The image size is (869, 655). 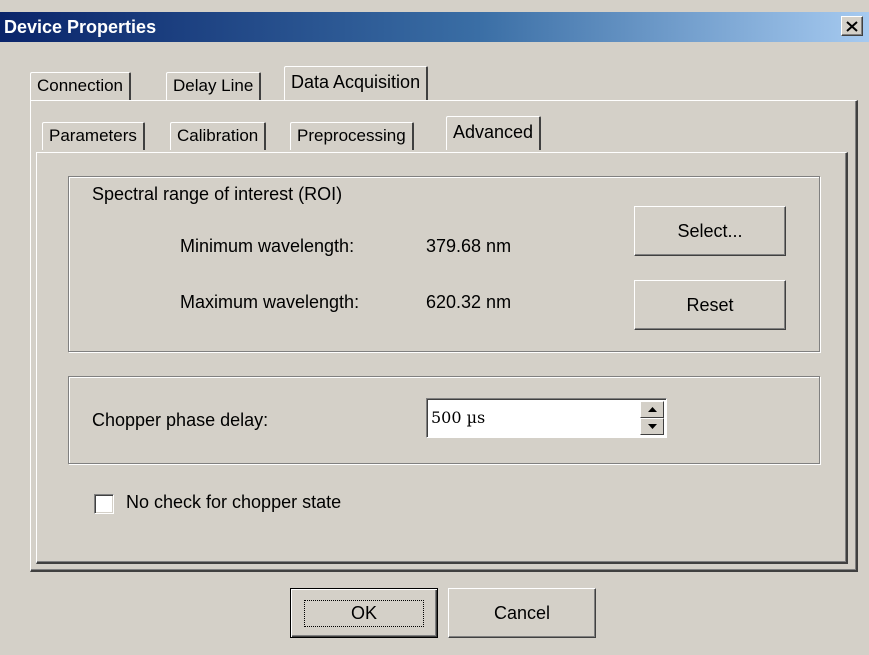 I want to click on spinner-buttons, so click(x=652, y=418).